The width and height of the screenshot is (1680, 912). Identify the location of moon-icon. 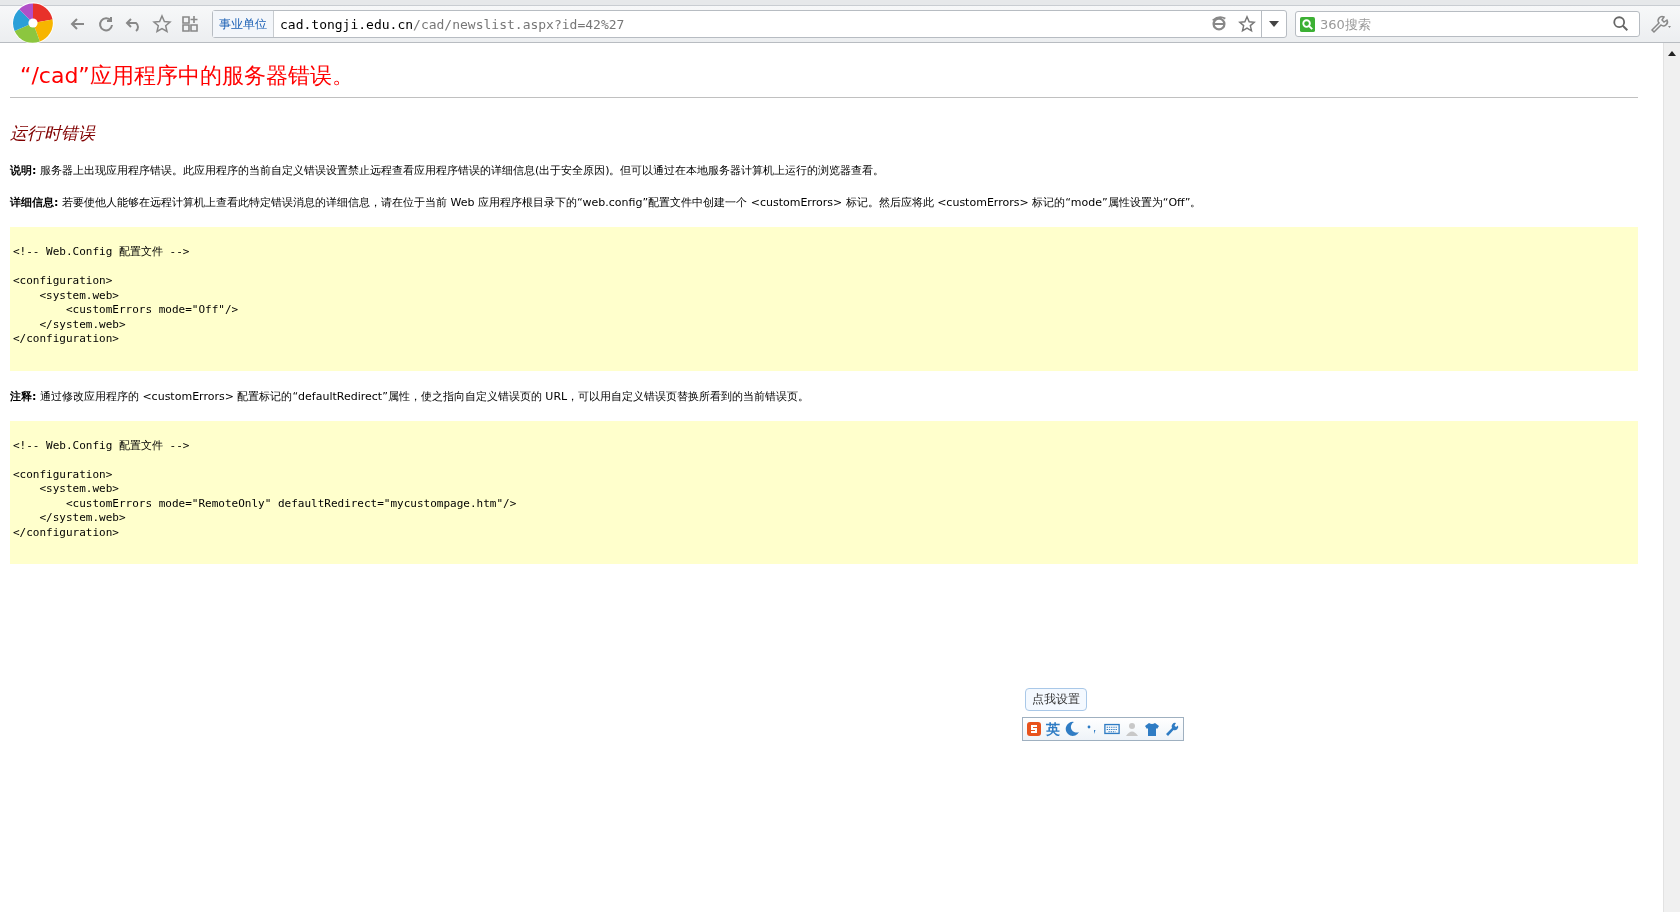
(1072, 729).